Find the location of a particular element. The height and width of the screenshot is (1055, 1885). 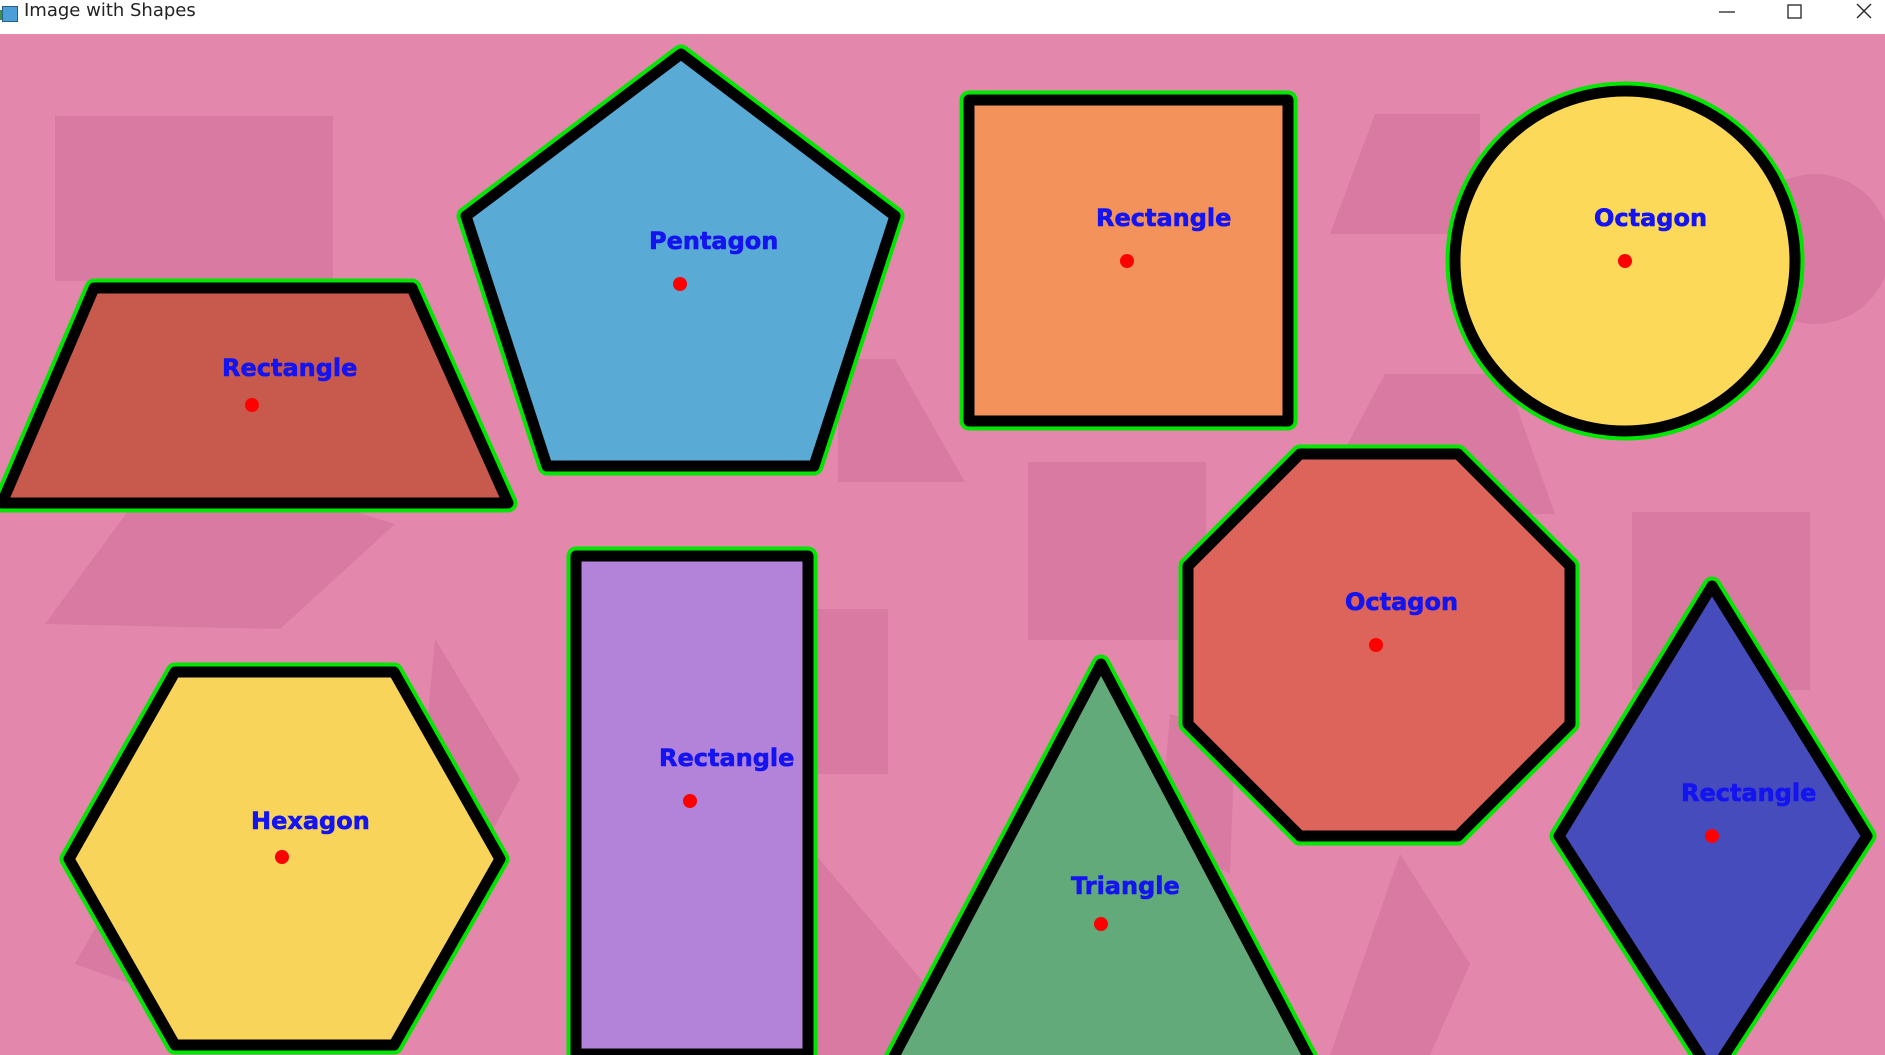

shape-body is located at coordinates (257, 395).